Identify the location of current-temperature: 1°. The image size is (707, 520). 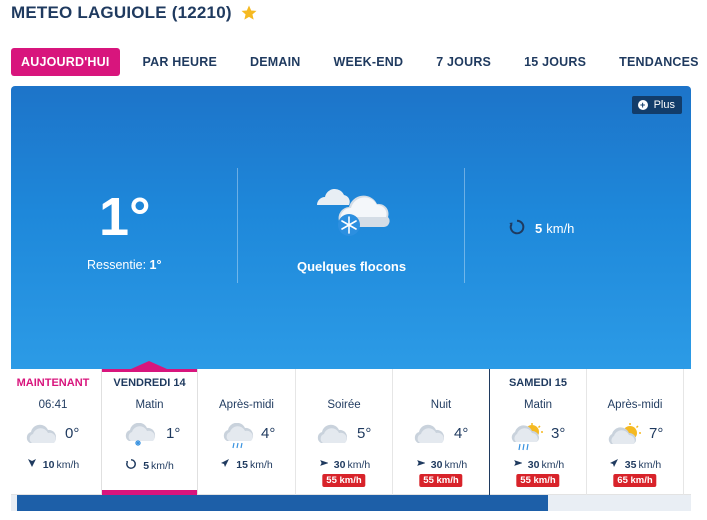
(125, 217).